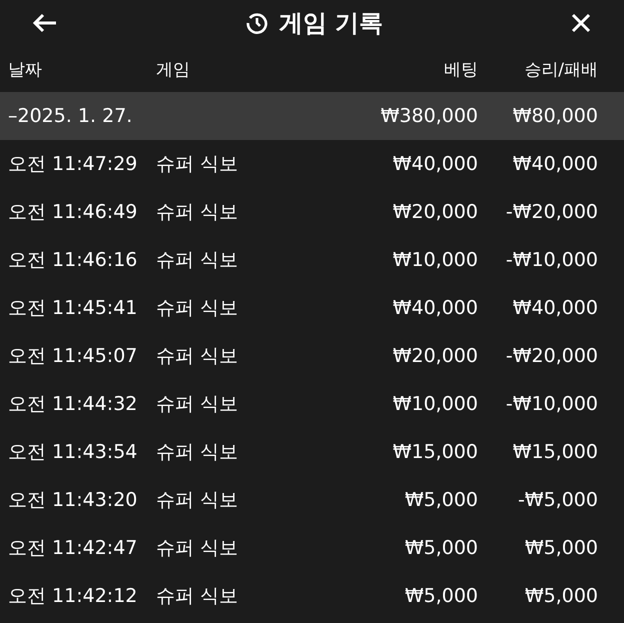  Describe the element at coordinates (460, 69) in the screenshot. I see `column-header: 베팅` at that location.